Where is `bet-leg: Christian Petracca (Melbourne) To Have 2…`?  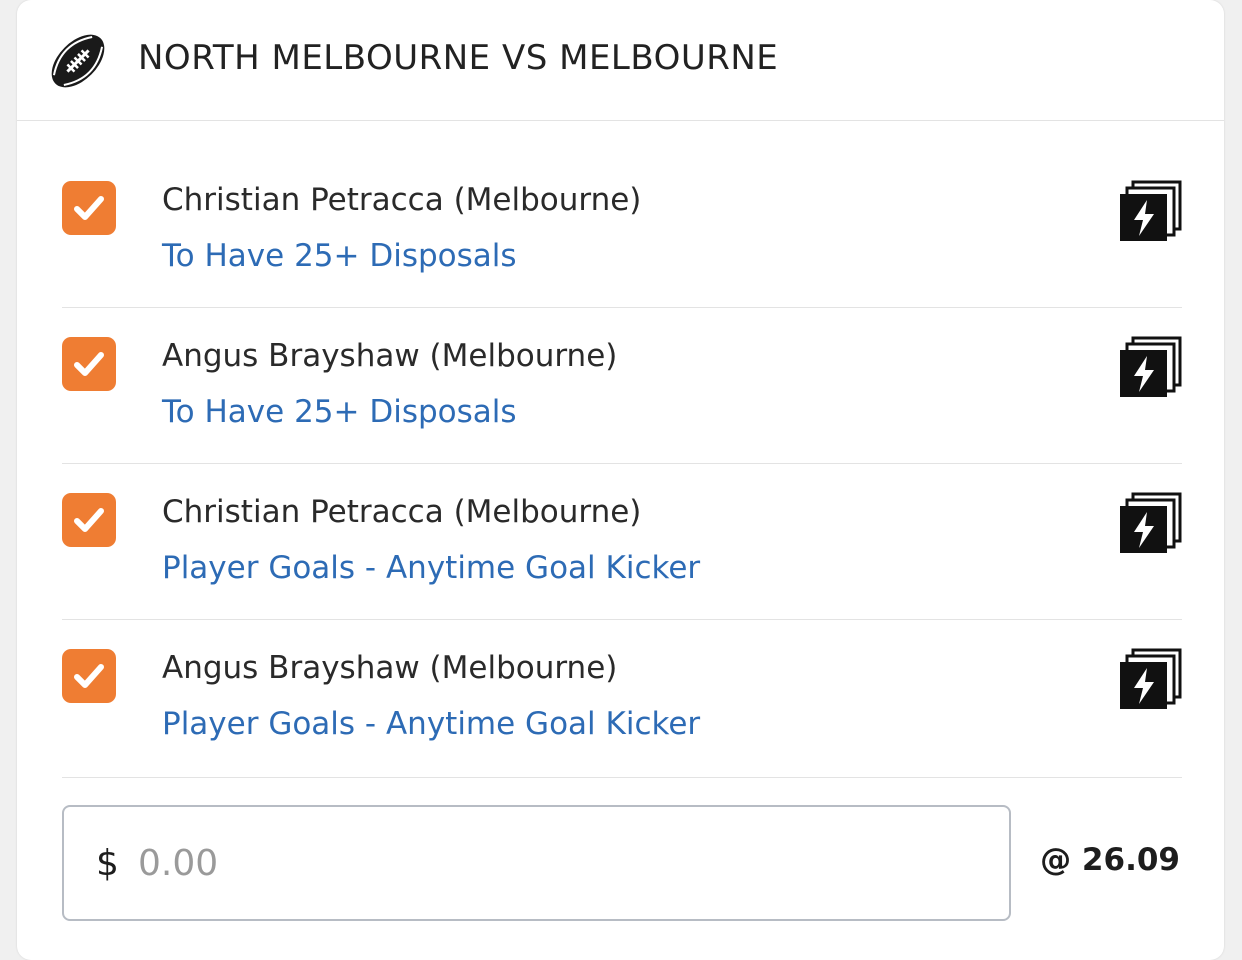
bet-leg: Christian Petracca (Melbourne) To Have 2… is located at coordinates (622, 229).